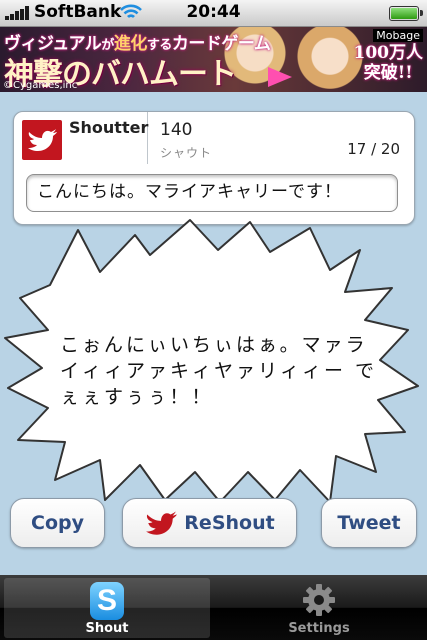 This screenshot has height=640, width=427. Describe the element at coordinates (212, 193) in the screenshot. I see `message-input: こんにちは。マライアキャリーです！` at that location.